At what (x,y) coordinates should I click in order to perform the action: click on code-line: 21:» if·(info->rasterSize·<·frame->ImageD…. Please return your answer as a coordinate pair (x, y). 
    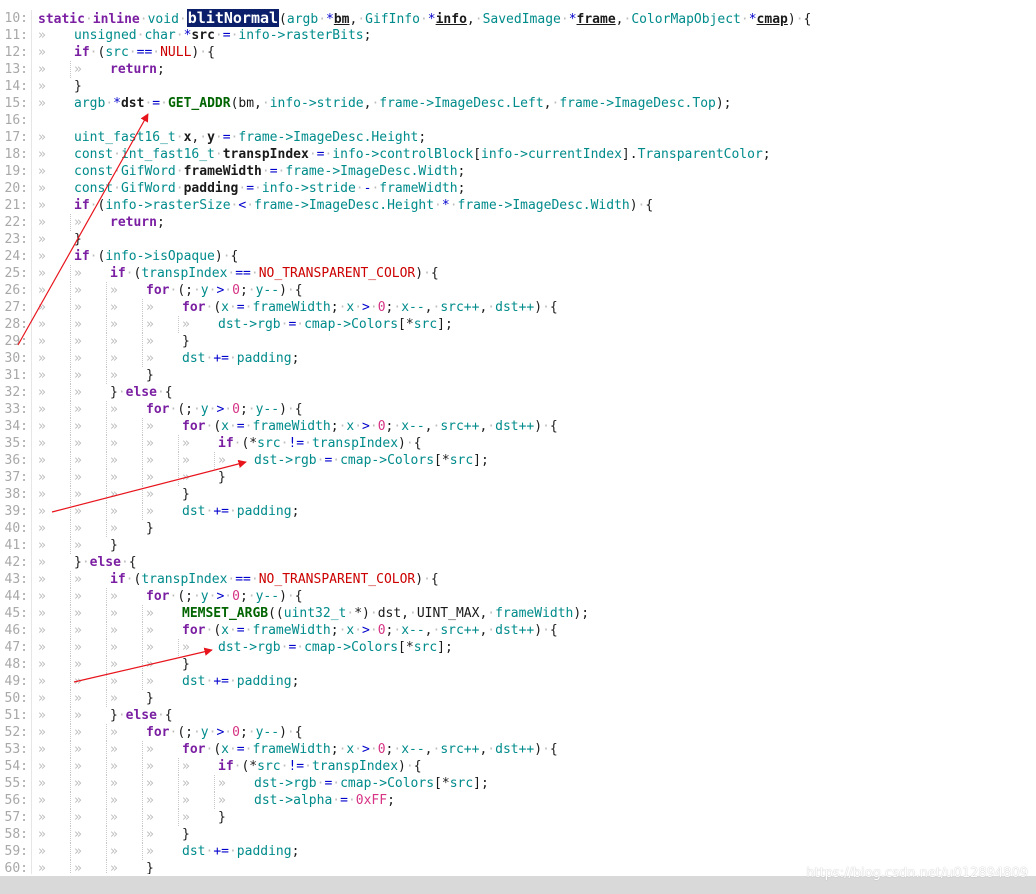
    Looking at the image, I should click on (518, 205).